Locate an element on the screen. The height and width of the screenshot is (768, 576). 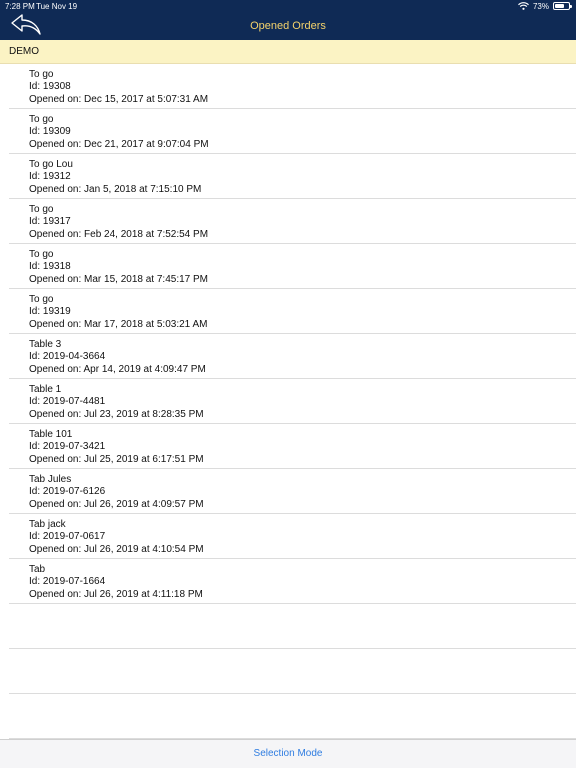
order-opened-date: Opened on: Jul 23, 2019 at 8:28:35 PM is located at coordinates (116, 414).